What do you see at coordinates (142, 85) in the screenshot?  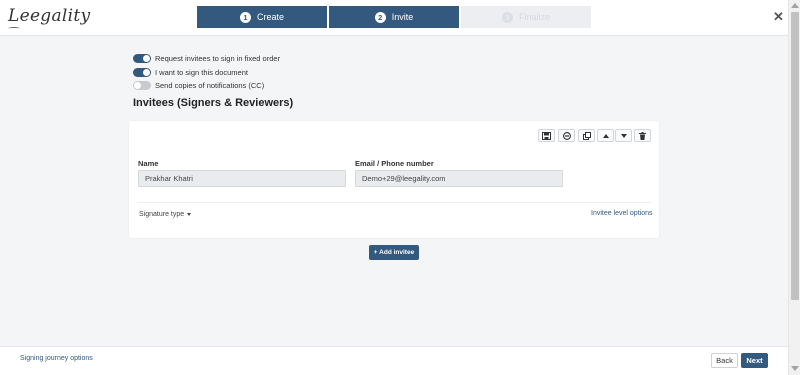 I see `cc-notifications-toggle` at bounding box center [142, 85].